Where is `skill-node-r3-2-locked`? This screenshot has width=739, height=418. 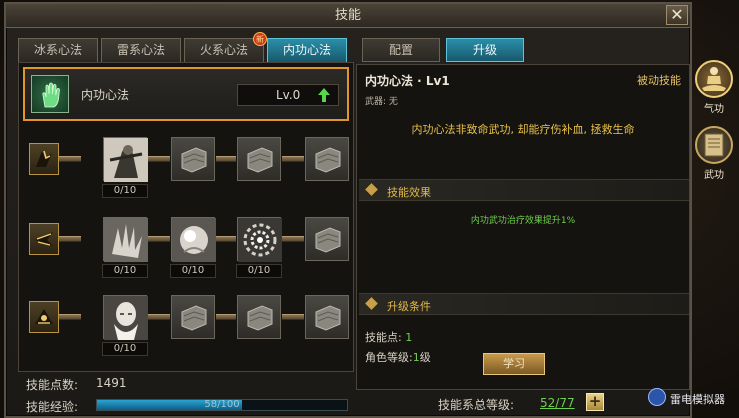 skill-node-r3-2-locked is located at coordinates (193, 317).